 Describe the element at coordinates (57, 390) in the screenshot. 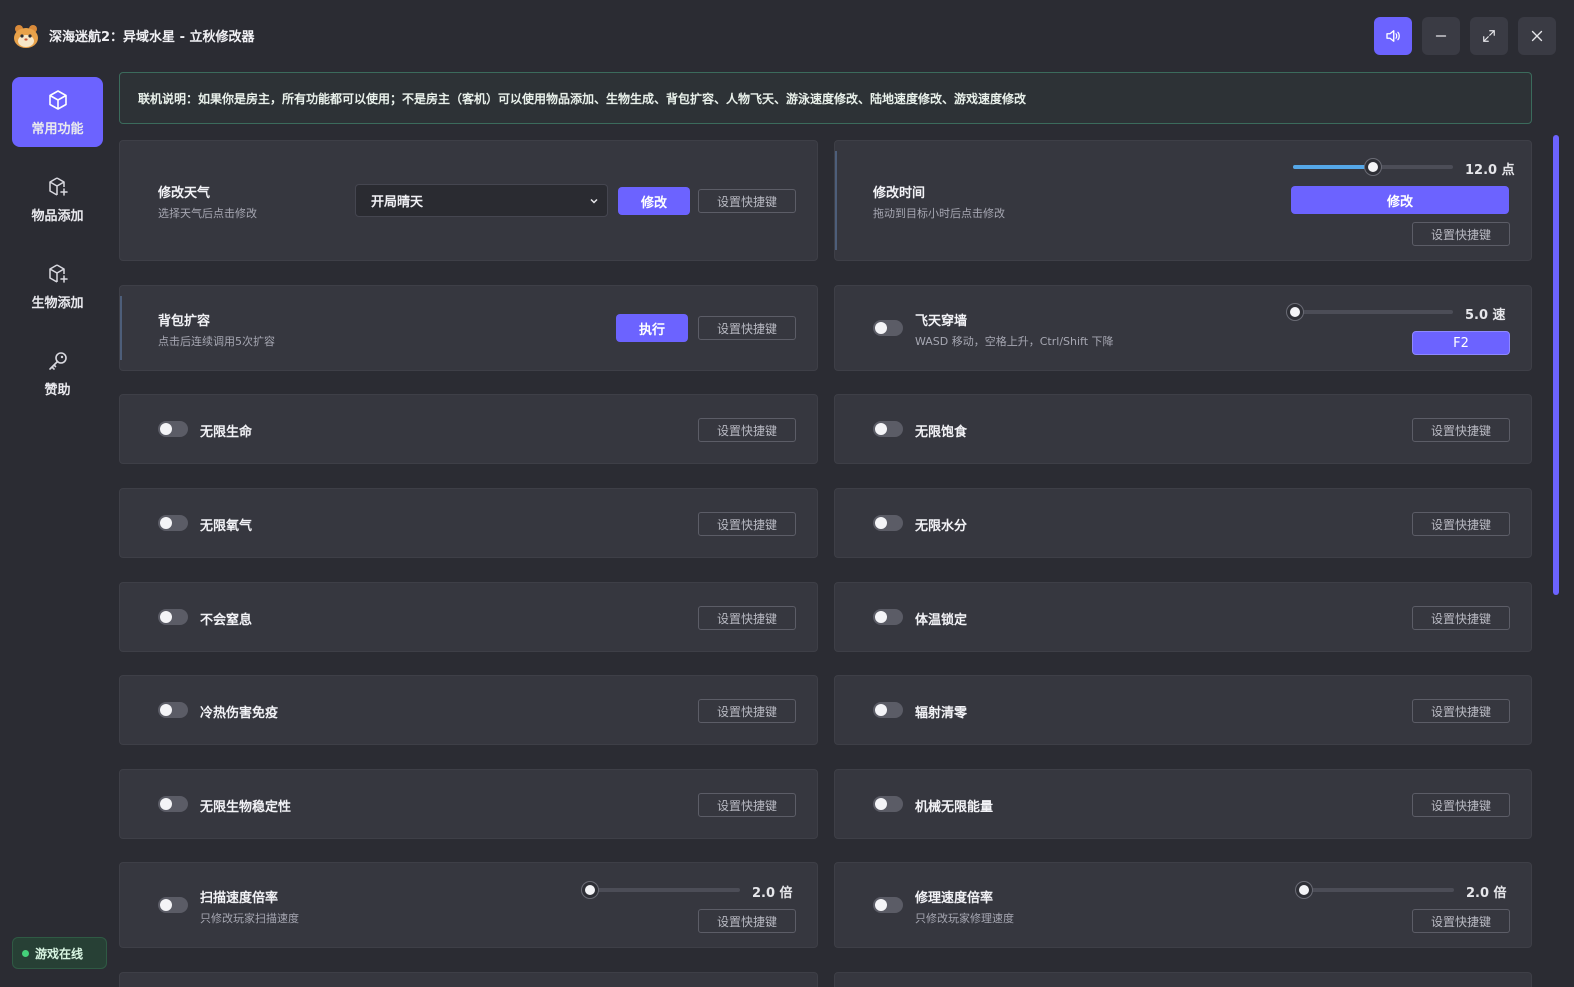

I see `sidebar-item-label: 赞助` at that location.